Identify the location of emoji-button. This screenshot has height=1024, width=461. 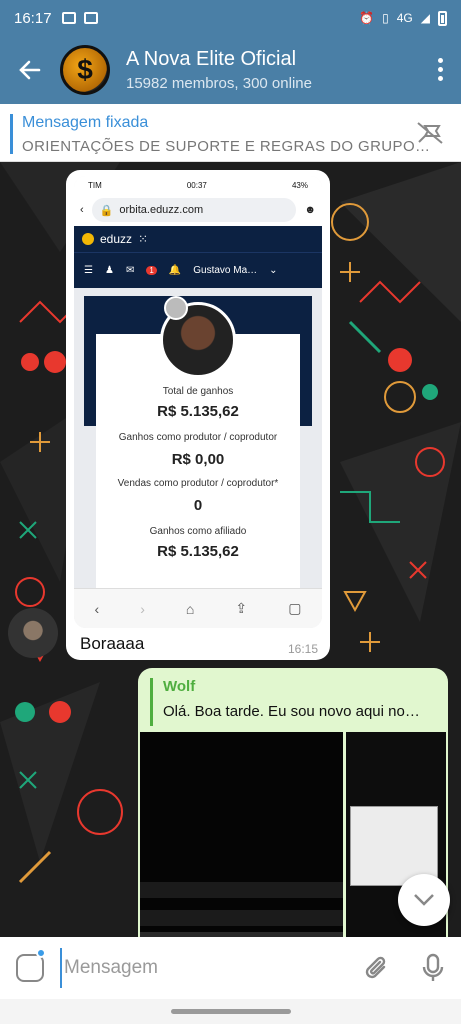
(30, 965).